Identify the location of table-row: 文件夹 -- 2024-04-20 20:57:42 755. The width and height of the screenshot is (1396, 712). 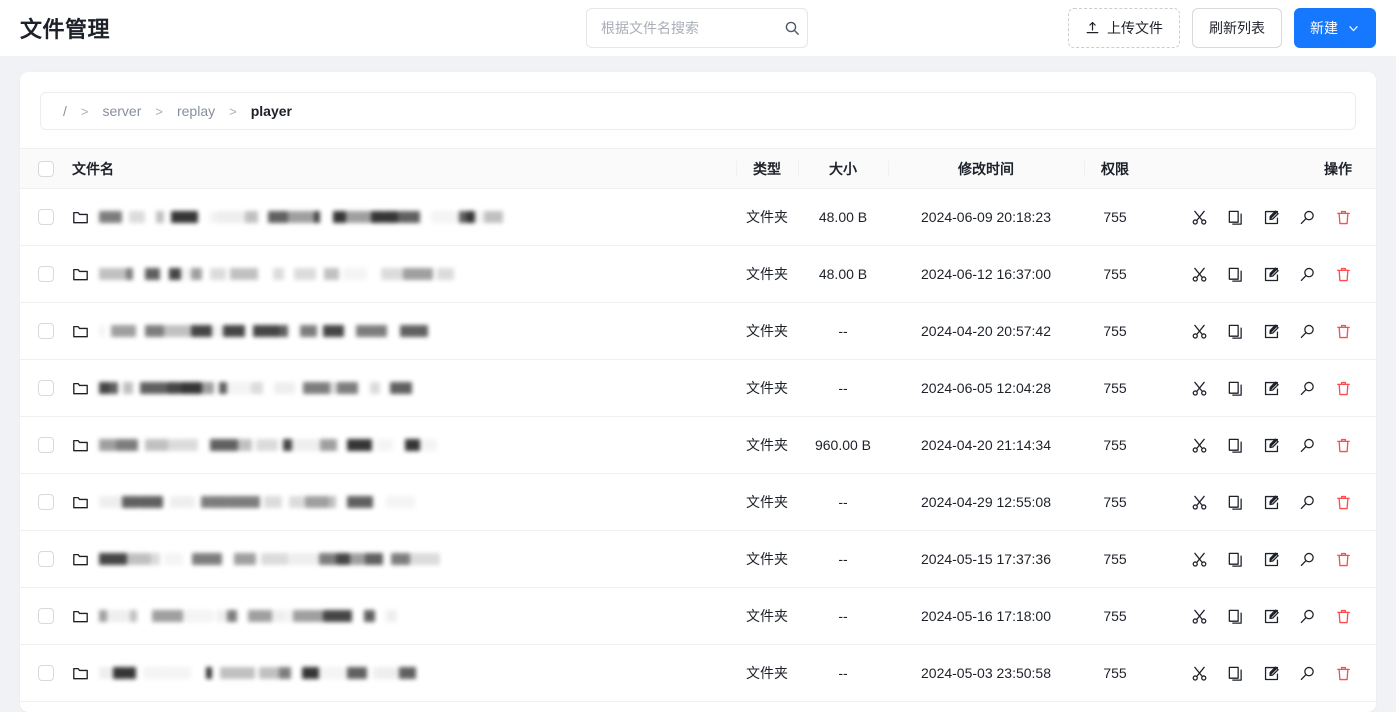
(698, 331).